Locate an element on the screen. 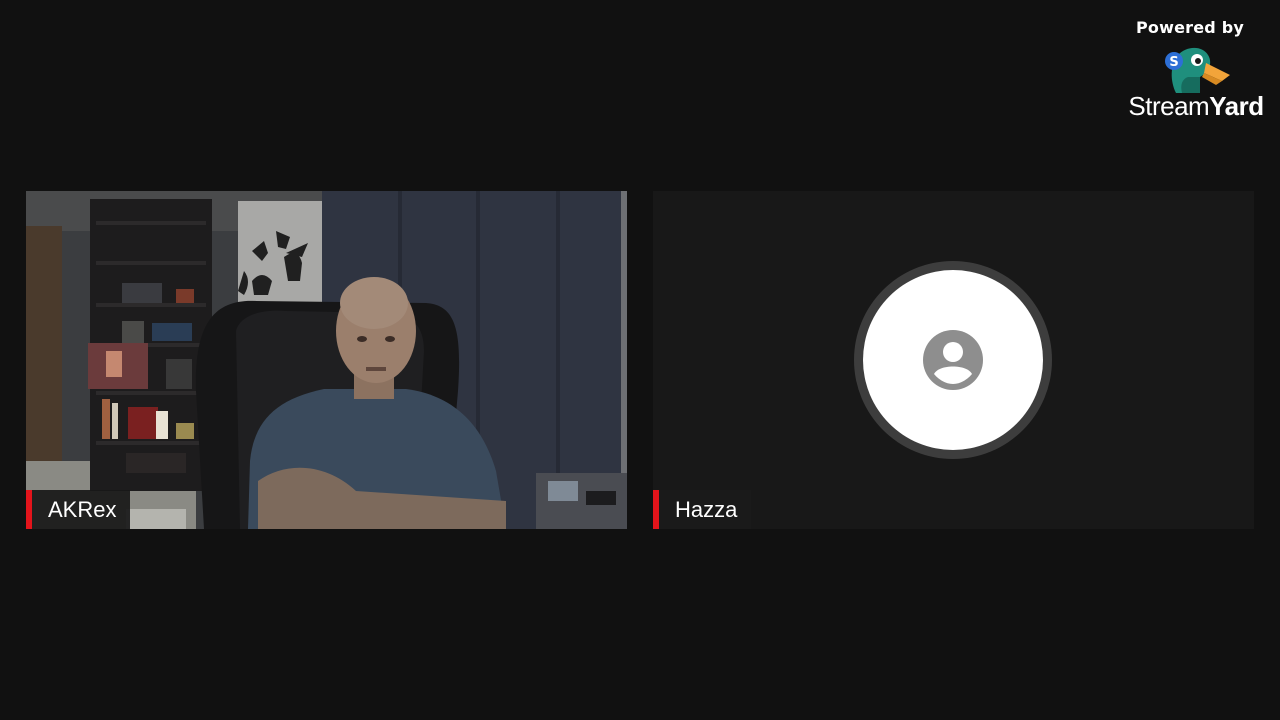  person-avatar-icon is located at coordinates (953, 360).